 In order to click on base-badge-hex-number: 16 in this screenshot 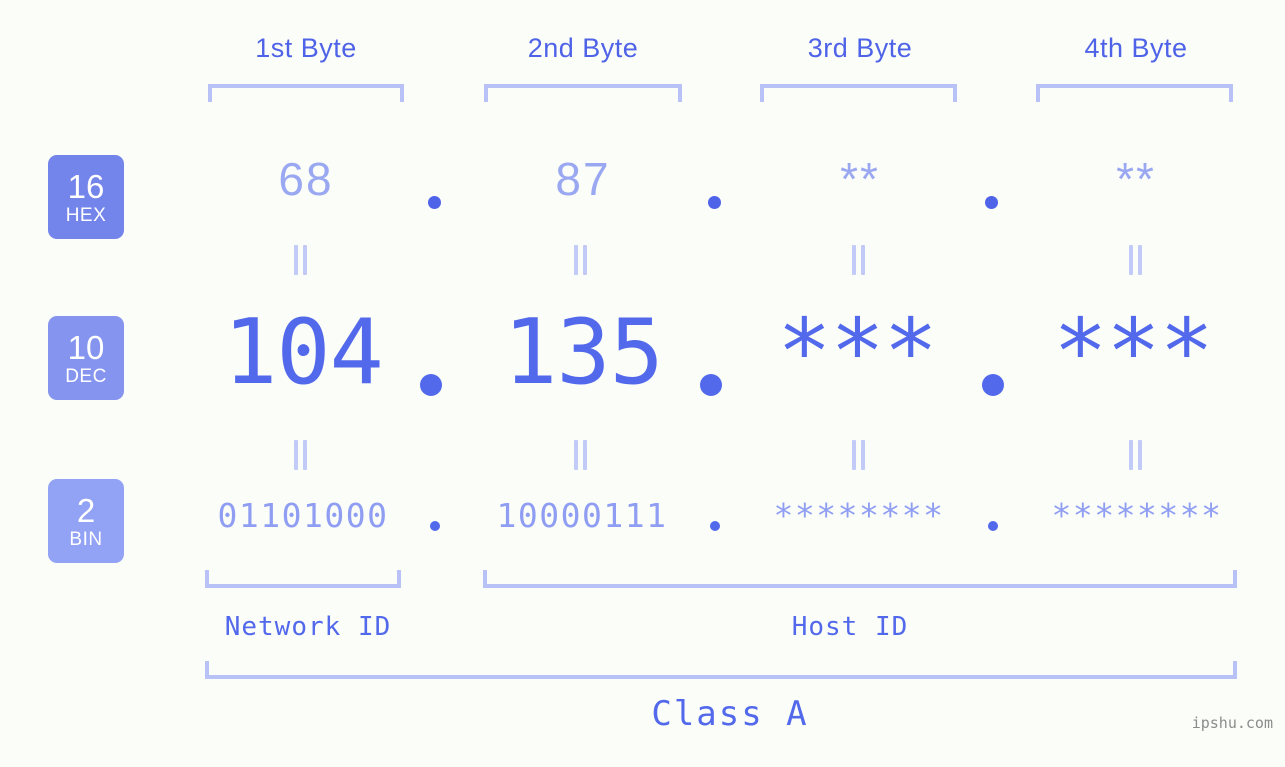, I will do `click(86, 186)`.